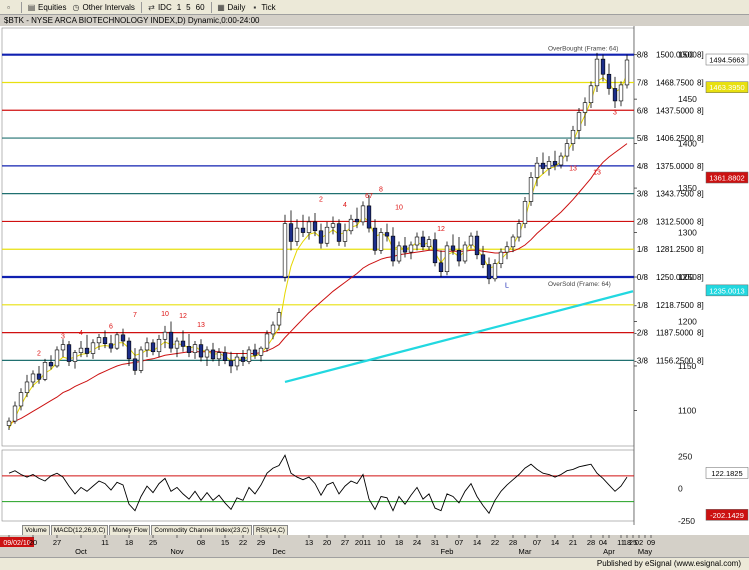 The height and width of the screenshot is (570, 749). Describe the element at coordinates (573, 542) in the screenshot. I see `x-tick-label: 21` at that location.